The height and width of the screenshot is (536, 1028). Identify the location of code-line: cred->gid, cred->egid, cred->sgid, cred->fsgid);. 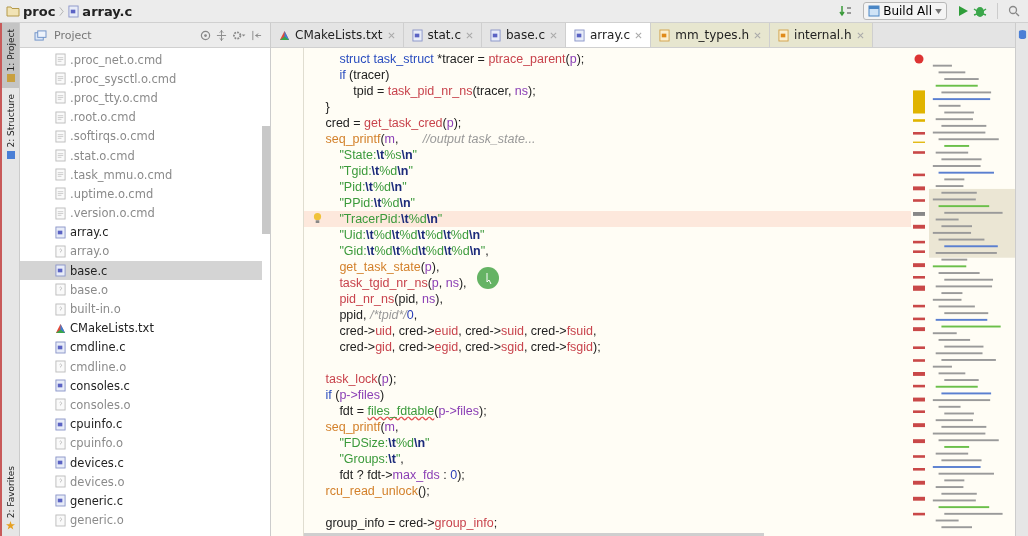
(469, 347).